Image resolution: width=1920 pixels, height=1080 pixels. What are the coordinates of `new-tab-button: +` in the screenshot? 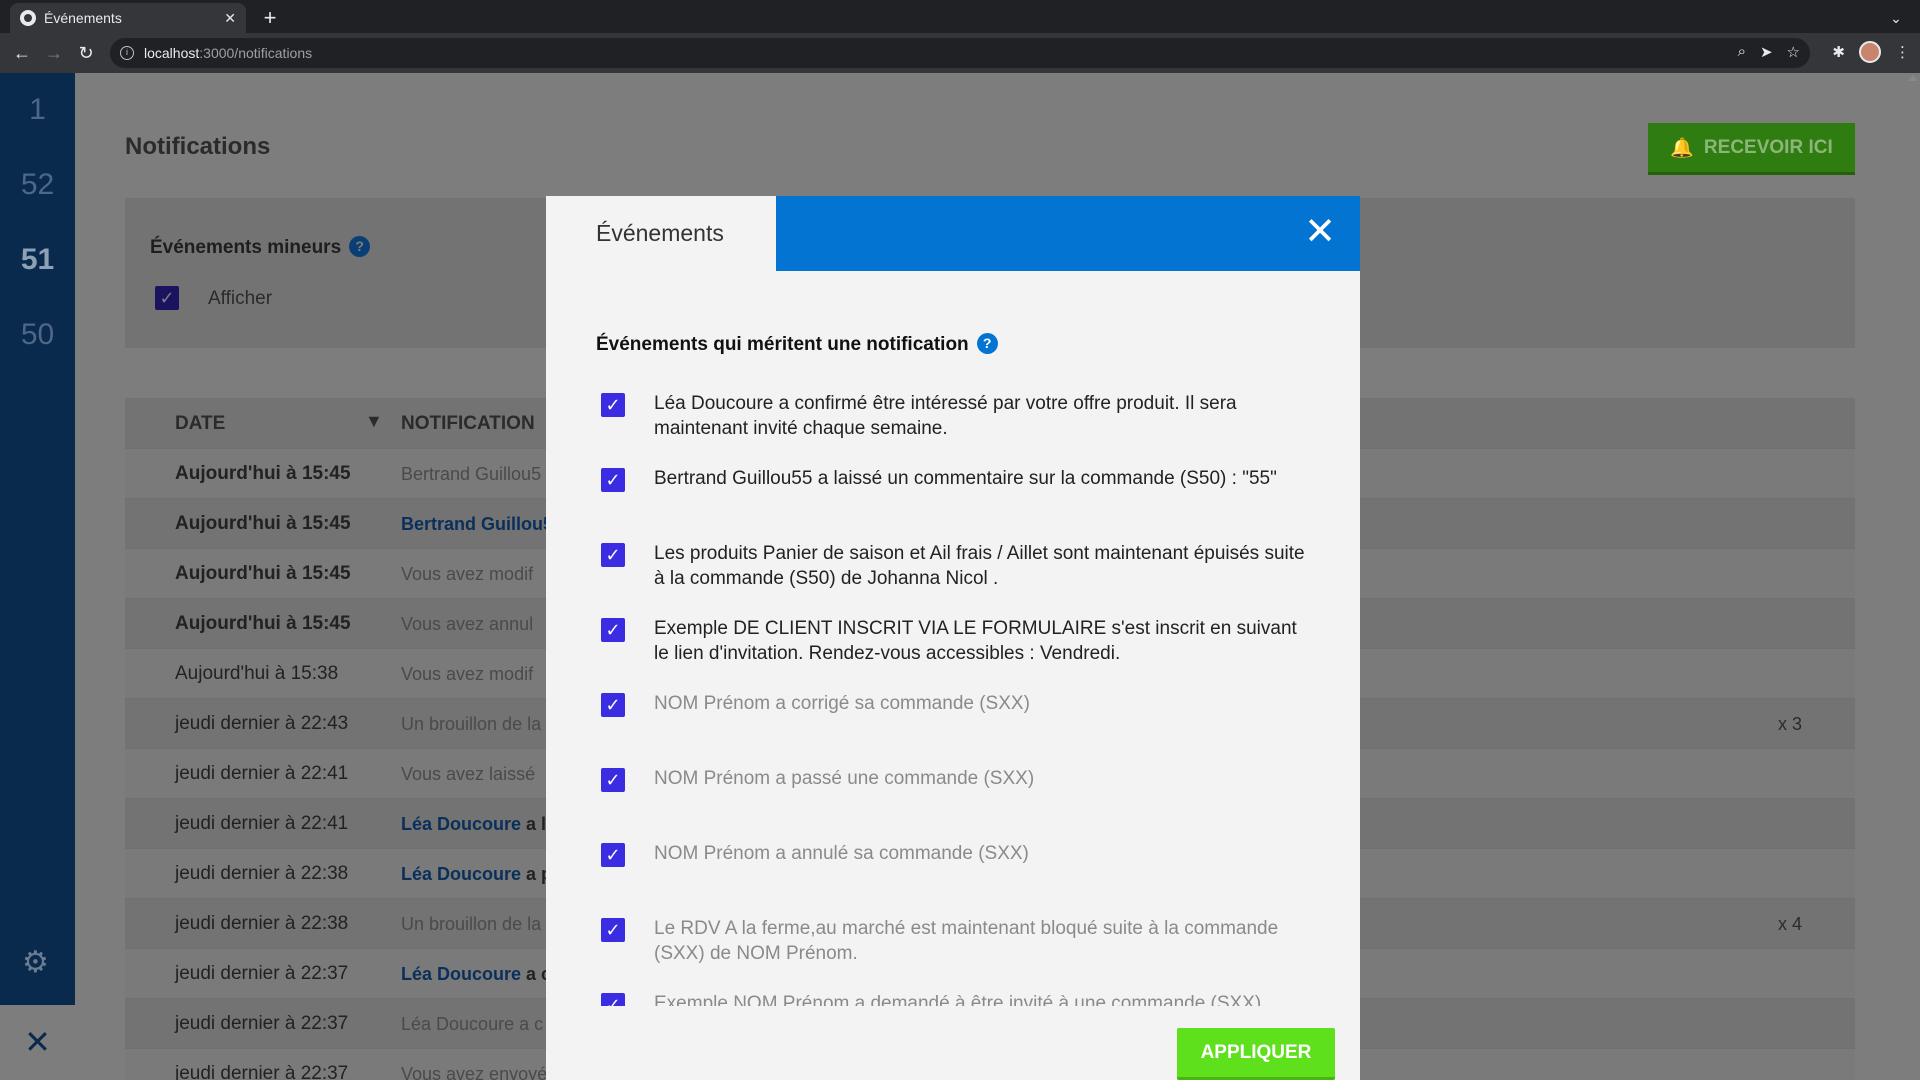 It's located at (270, 18).